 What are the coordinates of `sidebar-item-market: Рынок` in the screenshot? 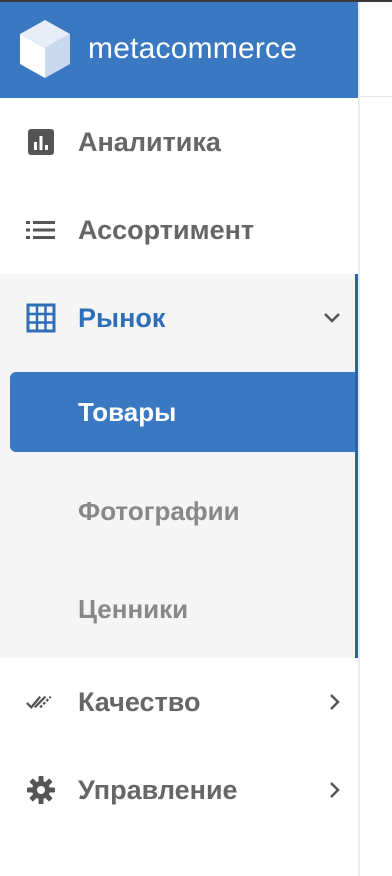 It's located at (177, 318).